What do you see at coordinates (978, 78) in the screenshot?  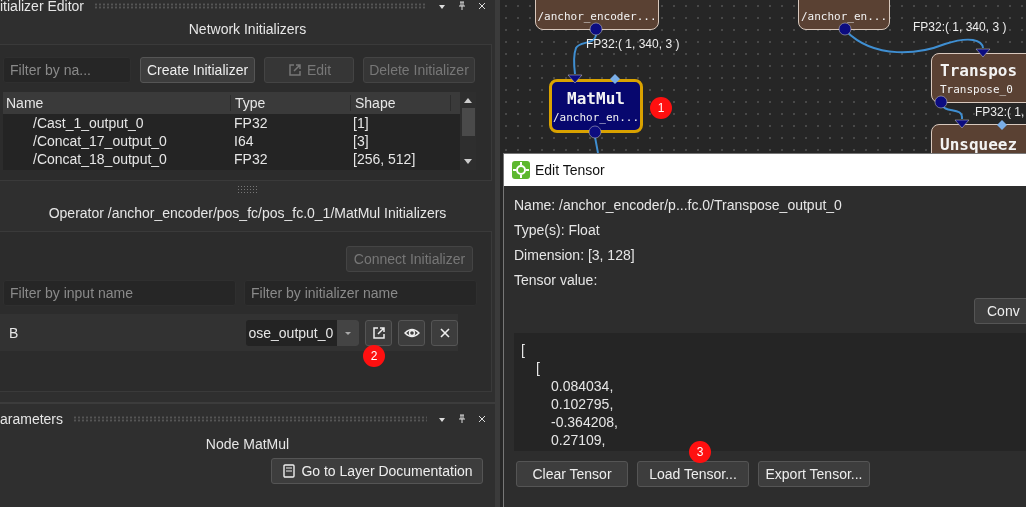 I see `graph-node: Transpos Transpose_0` at bounding box center [978, 78].